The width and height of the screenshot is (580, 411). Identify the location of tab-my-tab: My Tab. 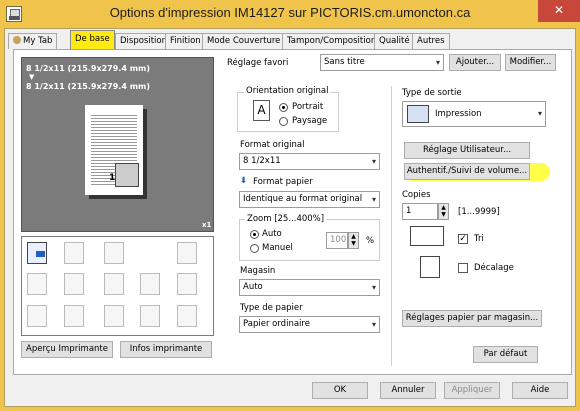
(33, 41).